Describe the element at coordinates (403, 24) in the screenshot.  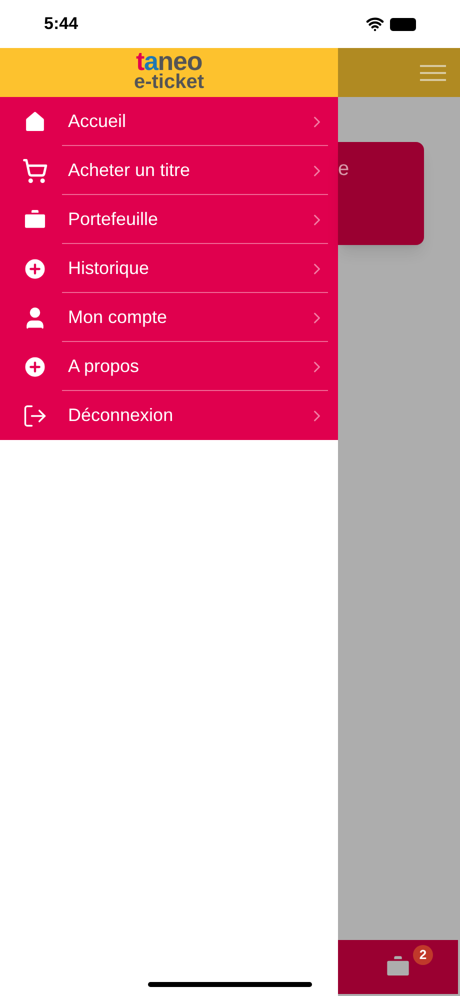
I see `battery-icon` at that location.